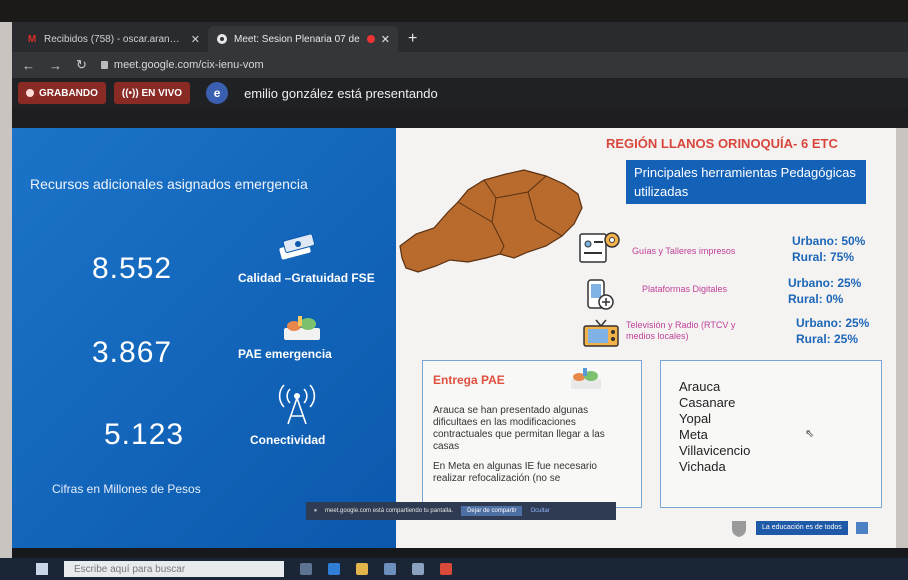  What do you see at coordinates (707, 402) in the screenshot?
I see `list-item: Casanare` at bounding box center [707, 402].